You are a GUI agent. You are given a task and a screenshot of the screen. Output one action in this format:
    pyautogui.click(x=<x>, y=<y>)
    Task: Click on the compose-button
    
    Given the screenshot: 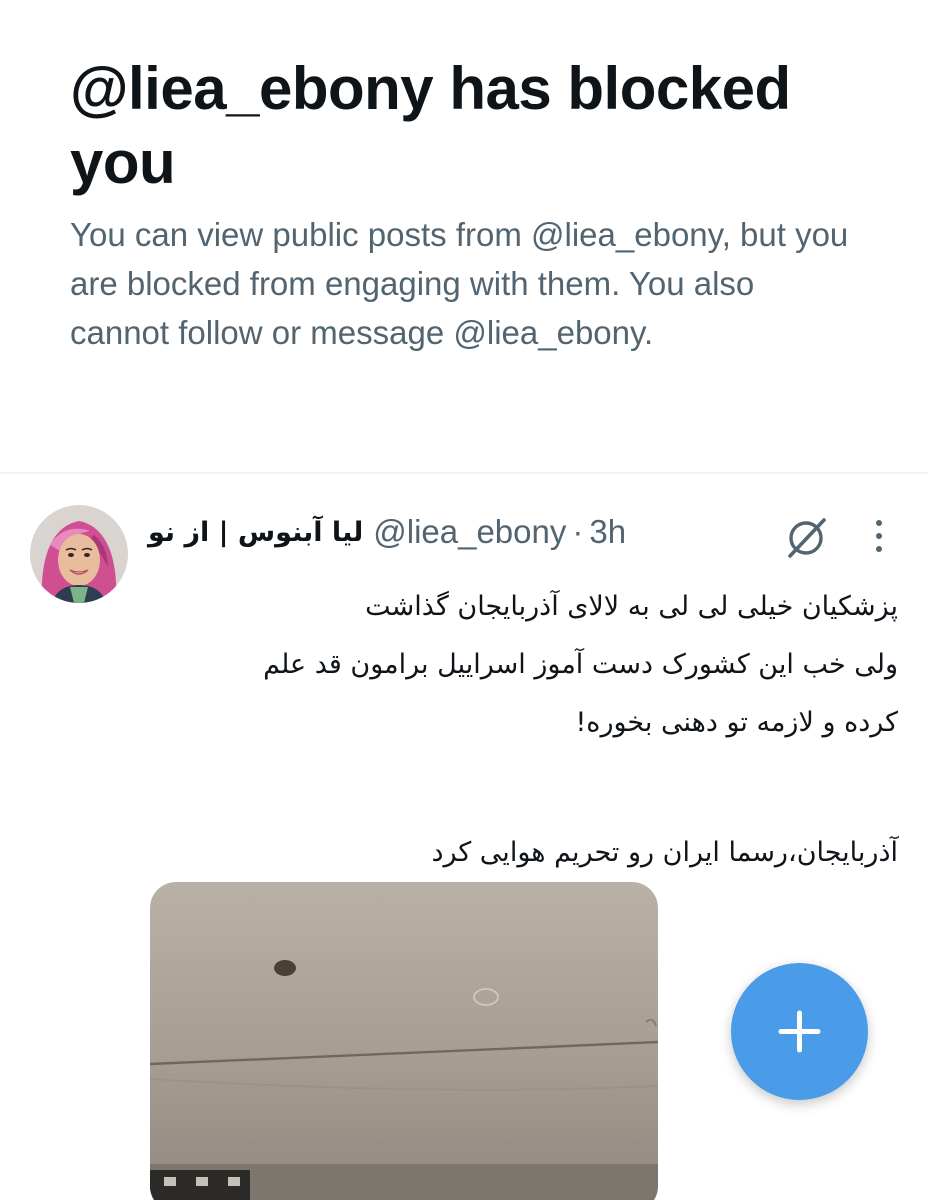 What is the action you would take?
    pyautogui.click(x=799, y=1031)
    